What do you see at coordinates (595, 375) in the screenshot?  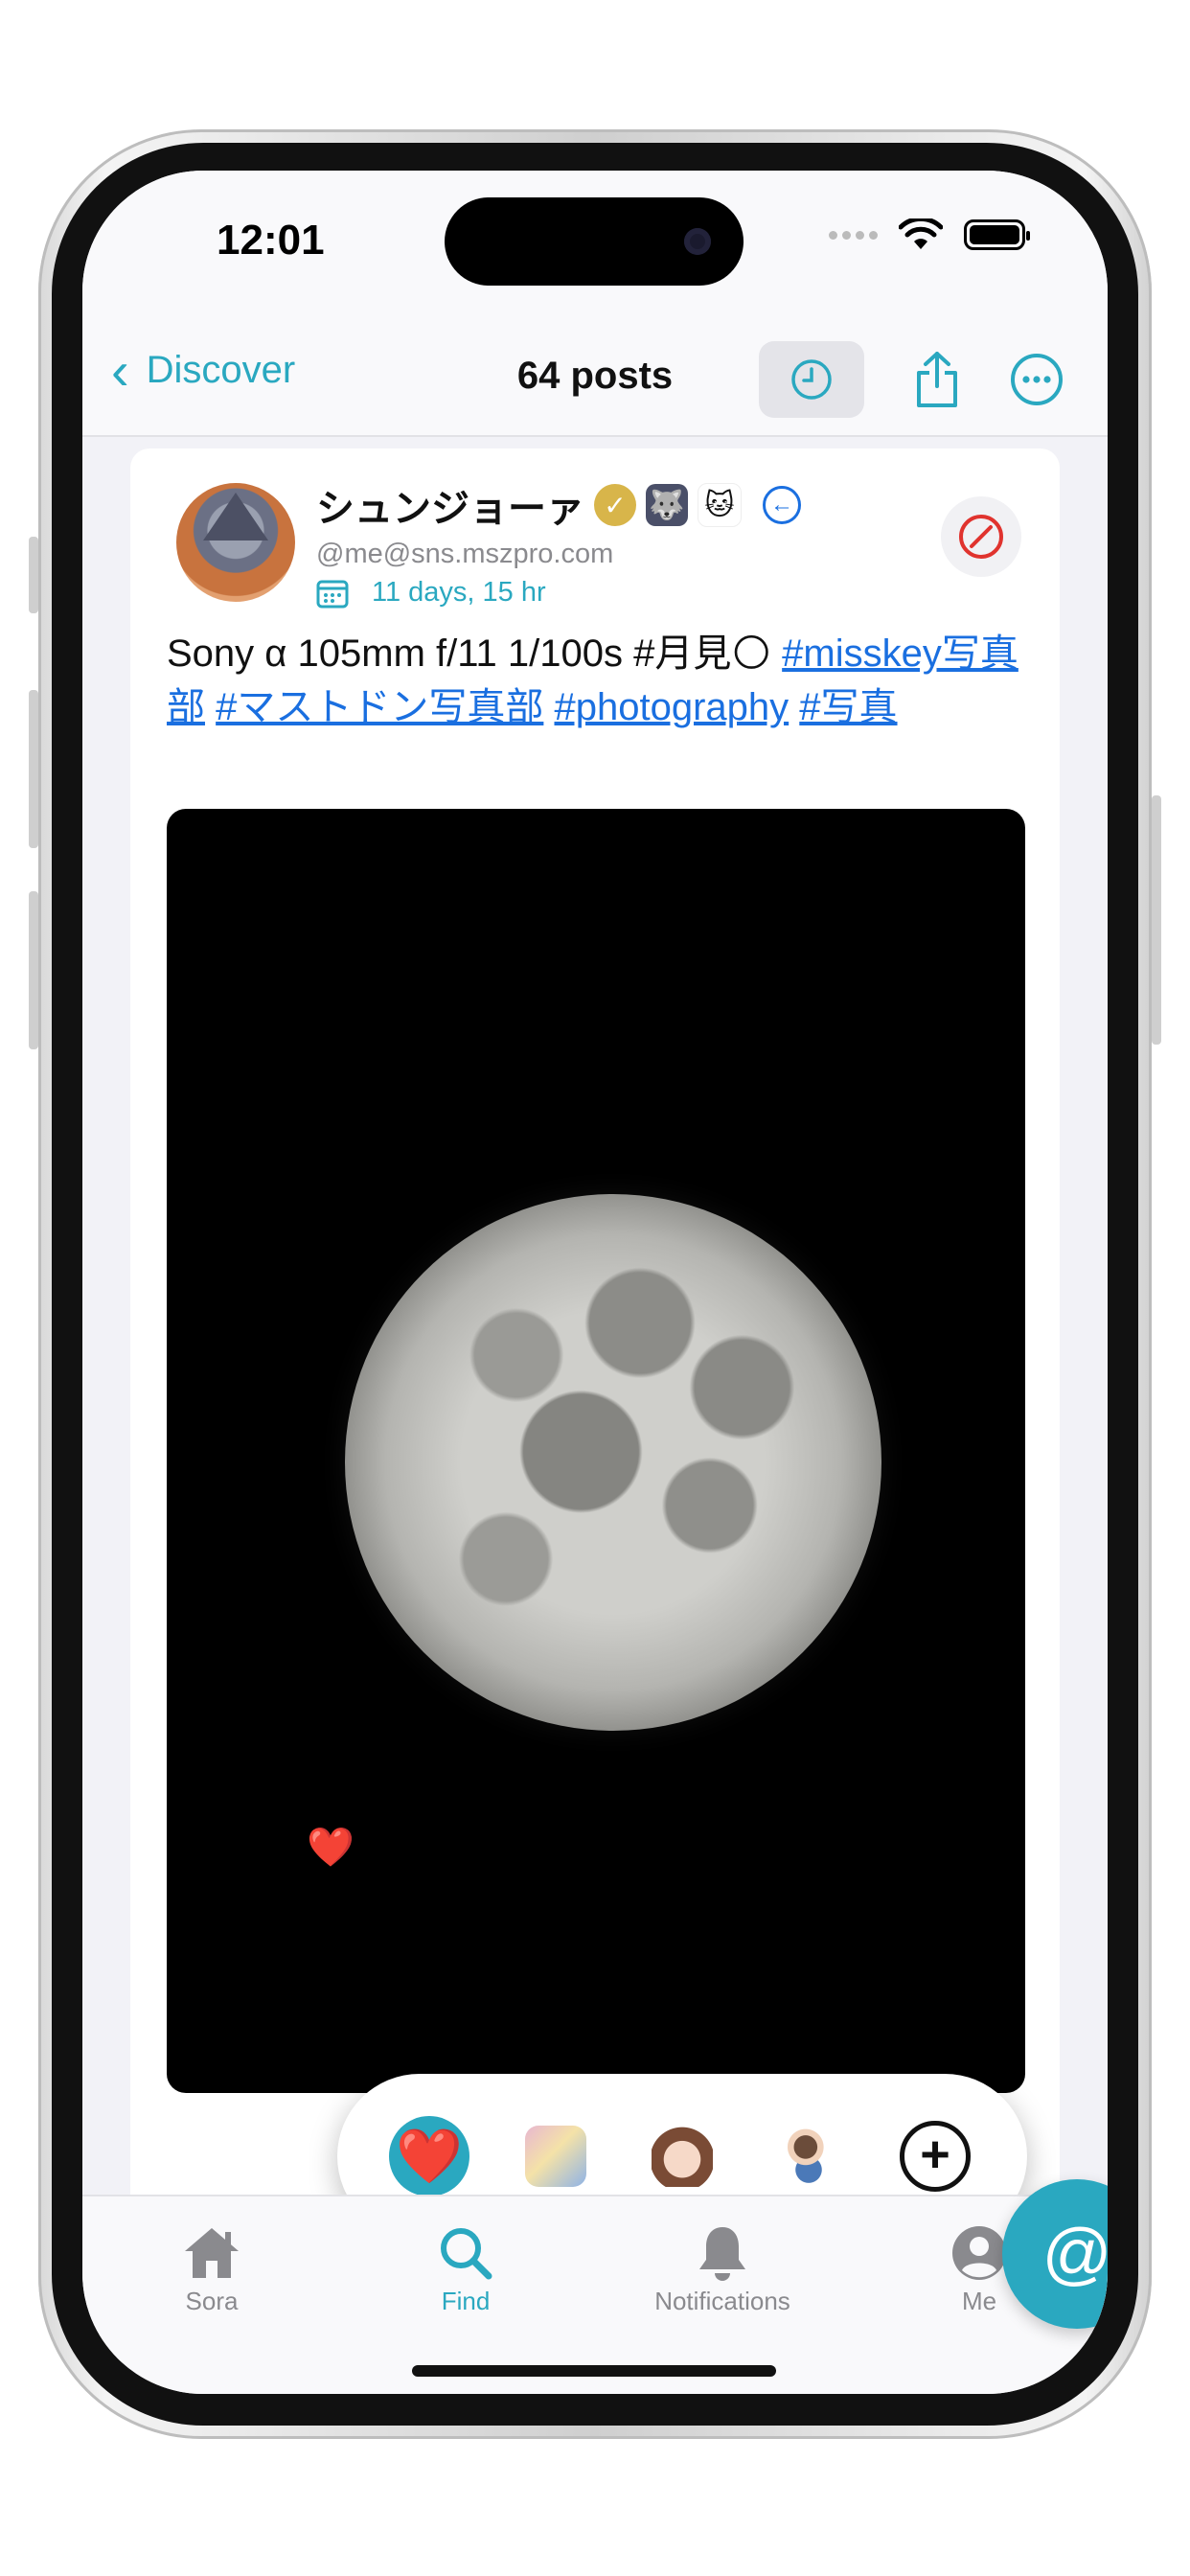 I see `navigation-bar: ‹ Discover 64 posts` at bounding box center [595, 375].